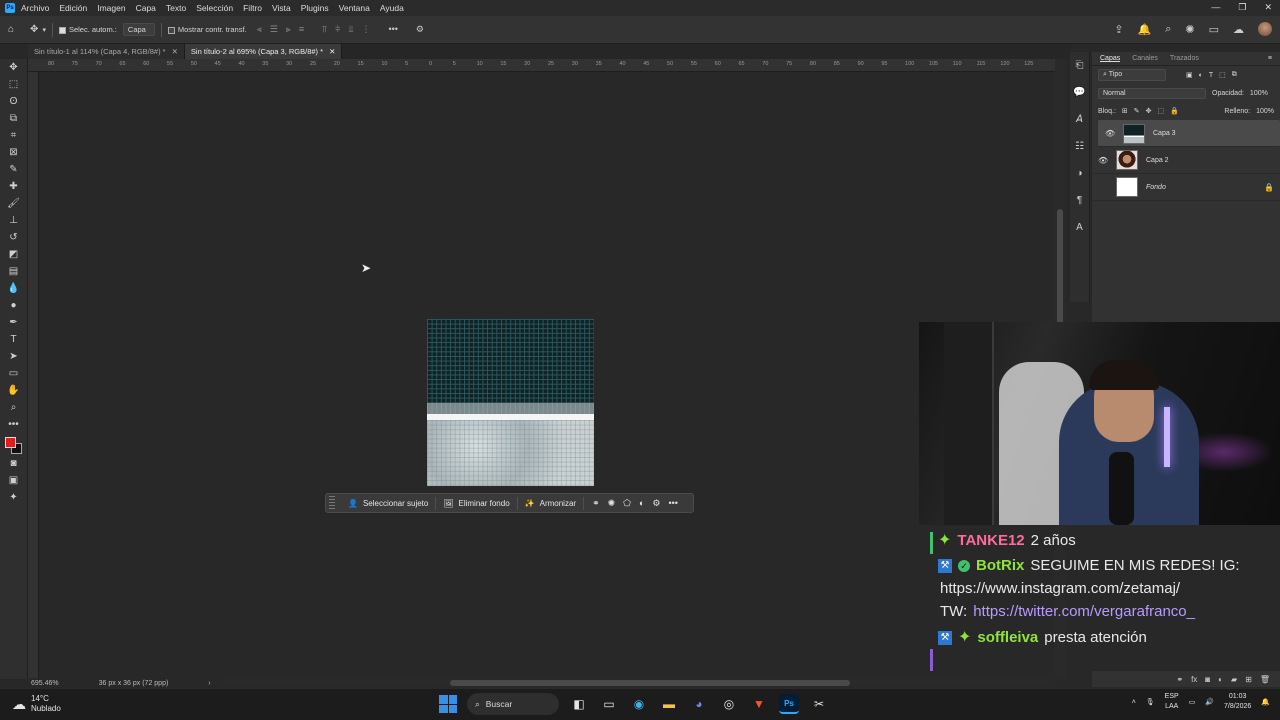  I want to click on menu-filtro: Filtro, so click(252, 8).